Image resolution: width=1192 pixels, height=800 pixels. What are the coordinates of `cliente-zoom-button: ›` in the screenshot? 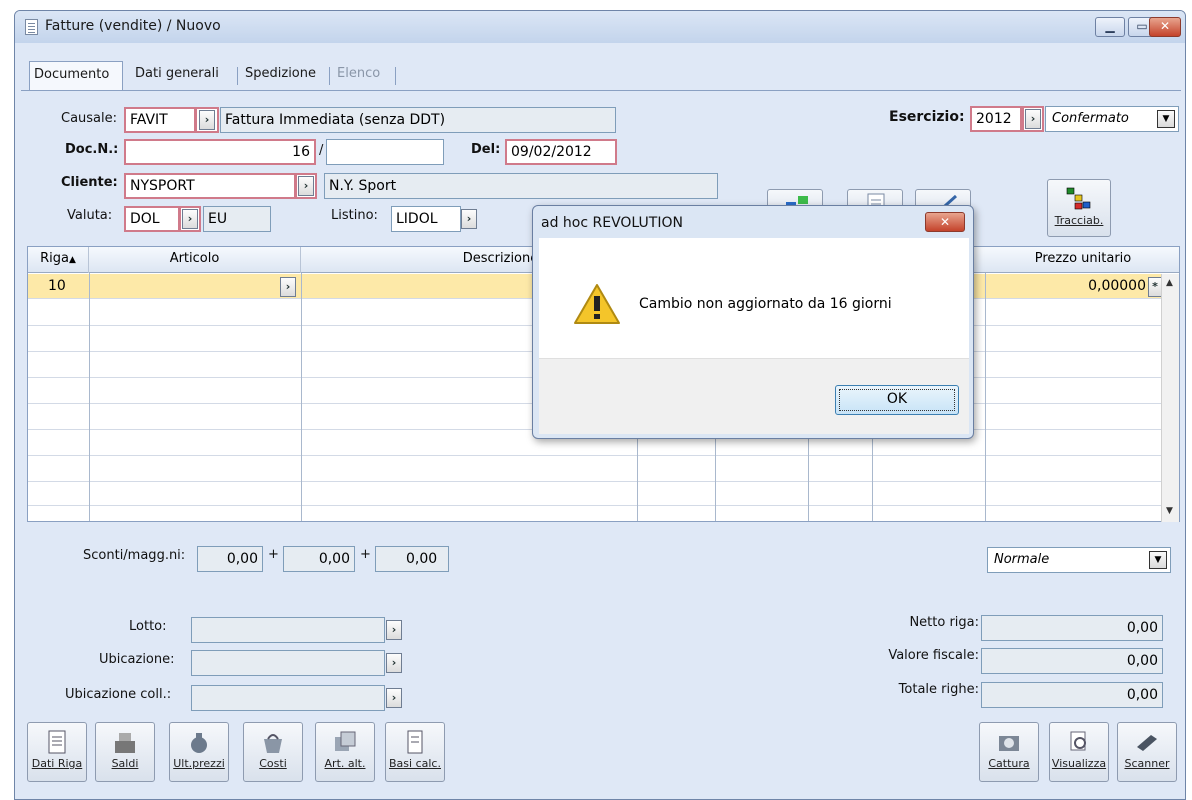 It's located at (306, 186).